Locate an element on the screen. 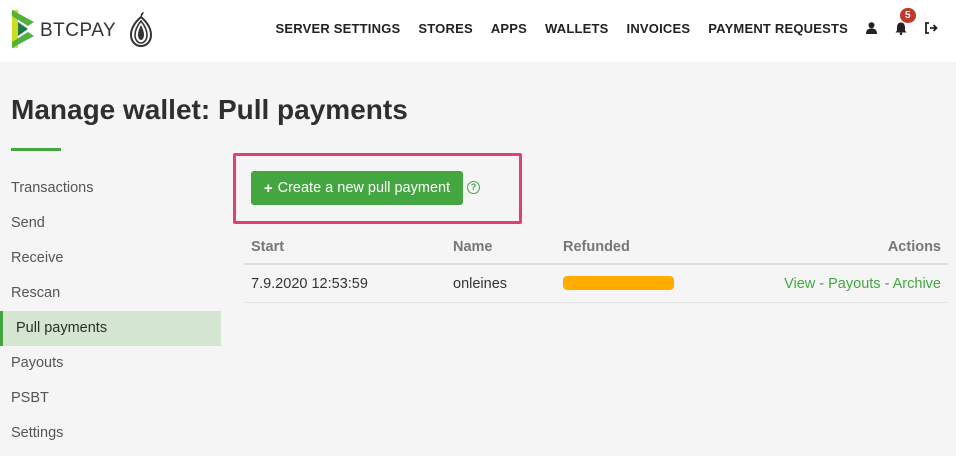 This screenshot has height=456, width=956. logout-icon is located at coordinates (931, 28).